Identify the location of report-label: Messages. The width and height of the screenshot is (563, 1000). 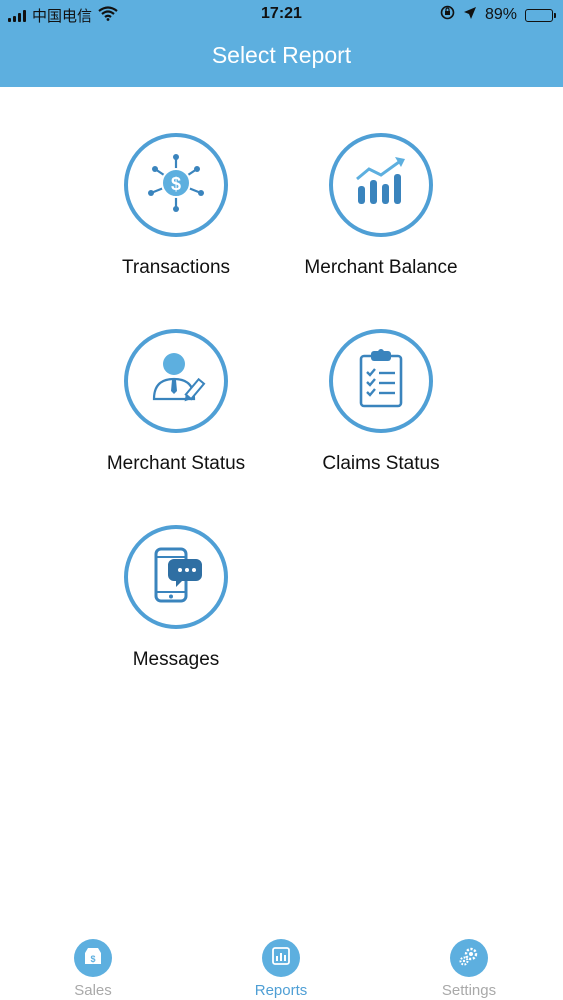
(176, 659).